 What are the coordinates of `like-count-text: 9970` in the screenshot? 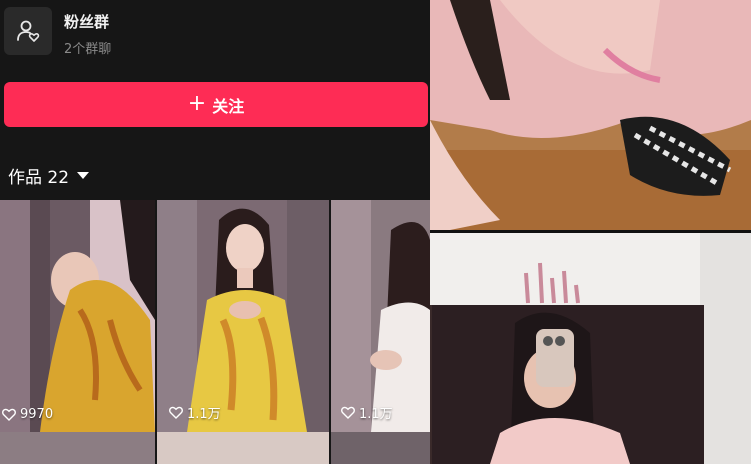 It's located at (37, 414).